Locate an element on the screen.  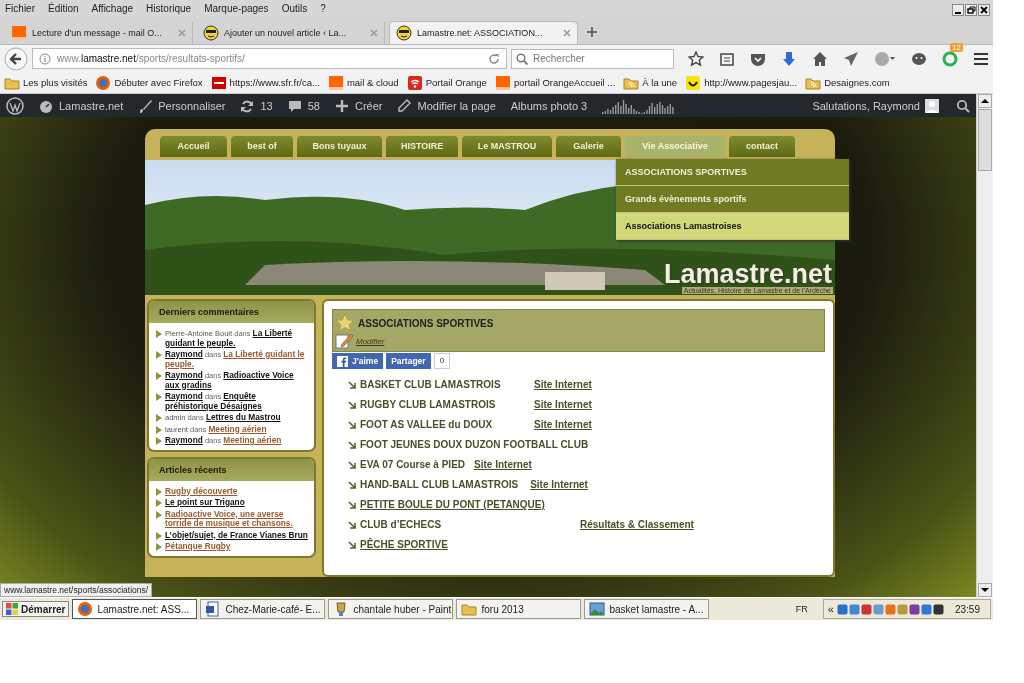
widget-title: Derniers commentaires is located at coordinates (231, 312).